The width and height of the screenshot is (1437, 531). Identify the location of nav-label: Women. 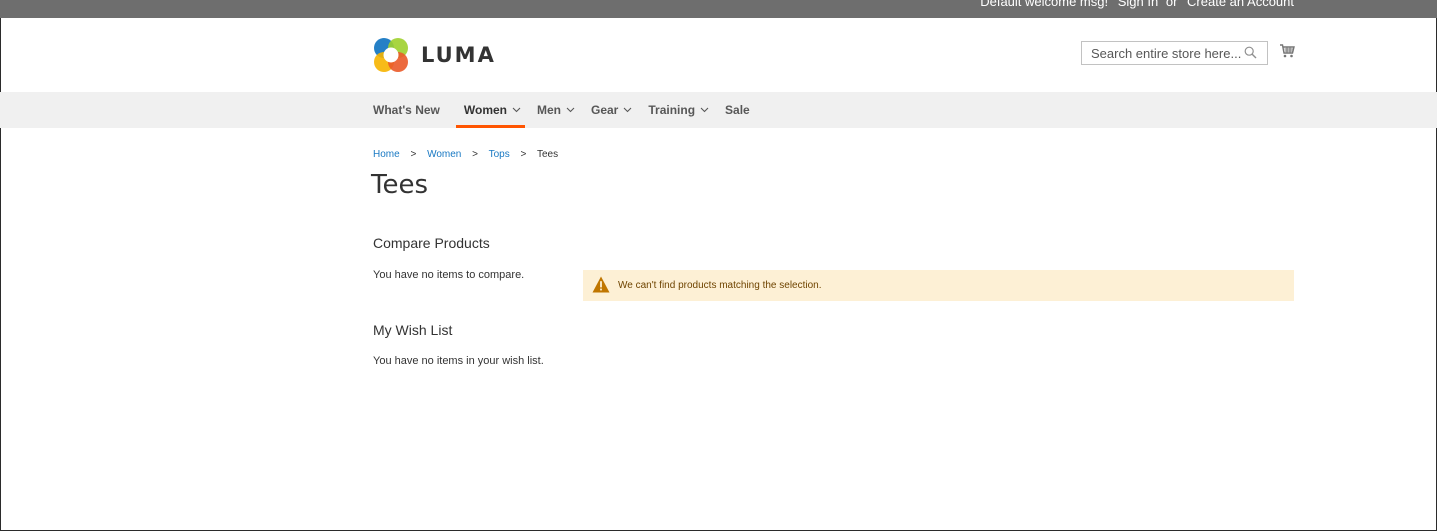
(485, 110).